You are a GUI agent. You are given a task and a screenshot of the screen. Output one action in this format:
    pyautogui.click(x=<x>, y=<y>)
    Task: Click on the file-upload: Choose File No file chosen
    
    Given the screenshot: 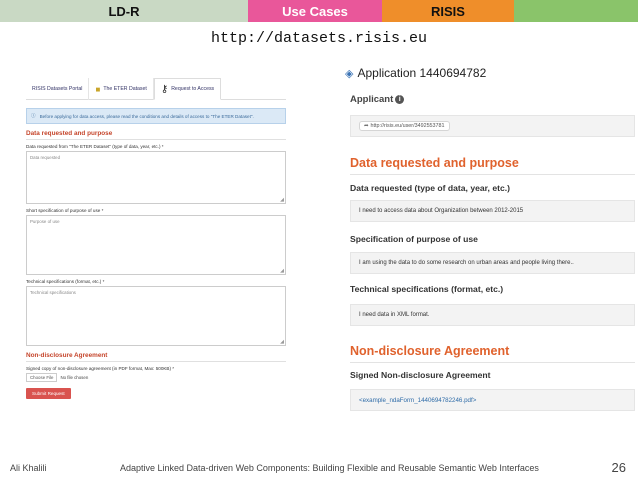 What is the action you would take?
    pyautogui.click(x=156, y=377)
    